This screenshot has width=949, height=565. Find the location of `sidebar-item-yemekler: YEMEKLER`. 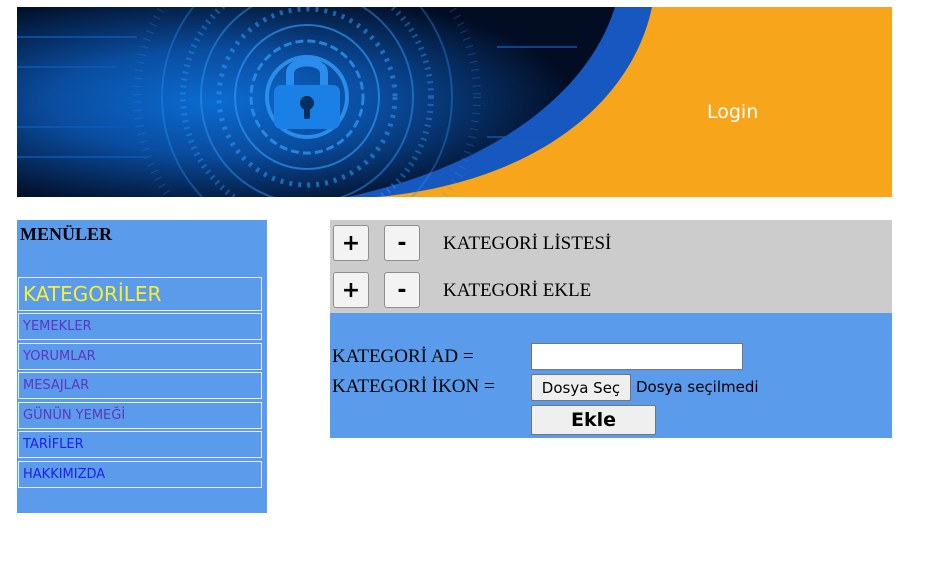

sidebar-item-yemekler: YEMEKLER is located at coordinates (140, 326).